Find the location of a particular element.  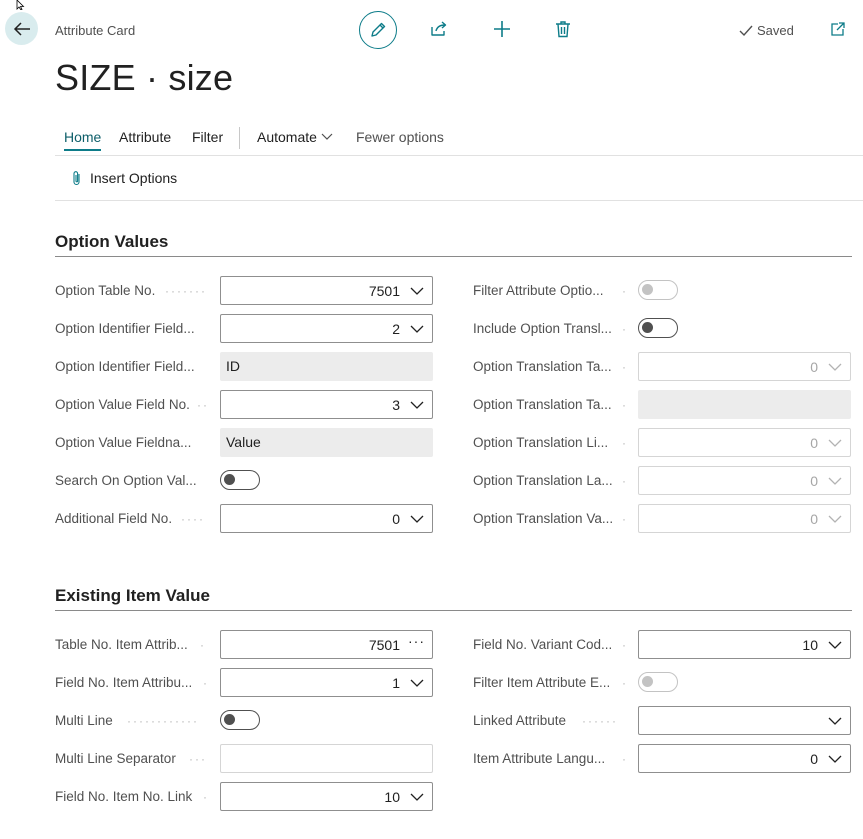

multi-line-separator-input is located at coordinates (326, 758).